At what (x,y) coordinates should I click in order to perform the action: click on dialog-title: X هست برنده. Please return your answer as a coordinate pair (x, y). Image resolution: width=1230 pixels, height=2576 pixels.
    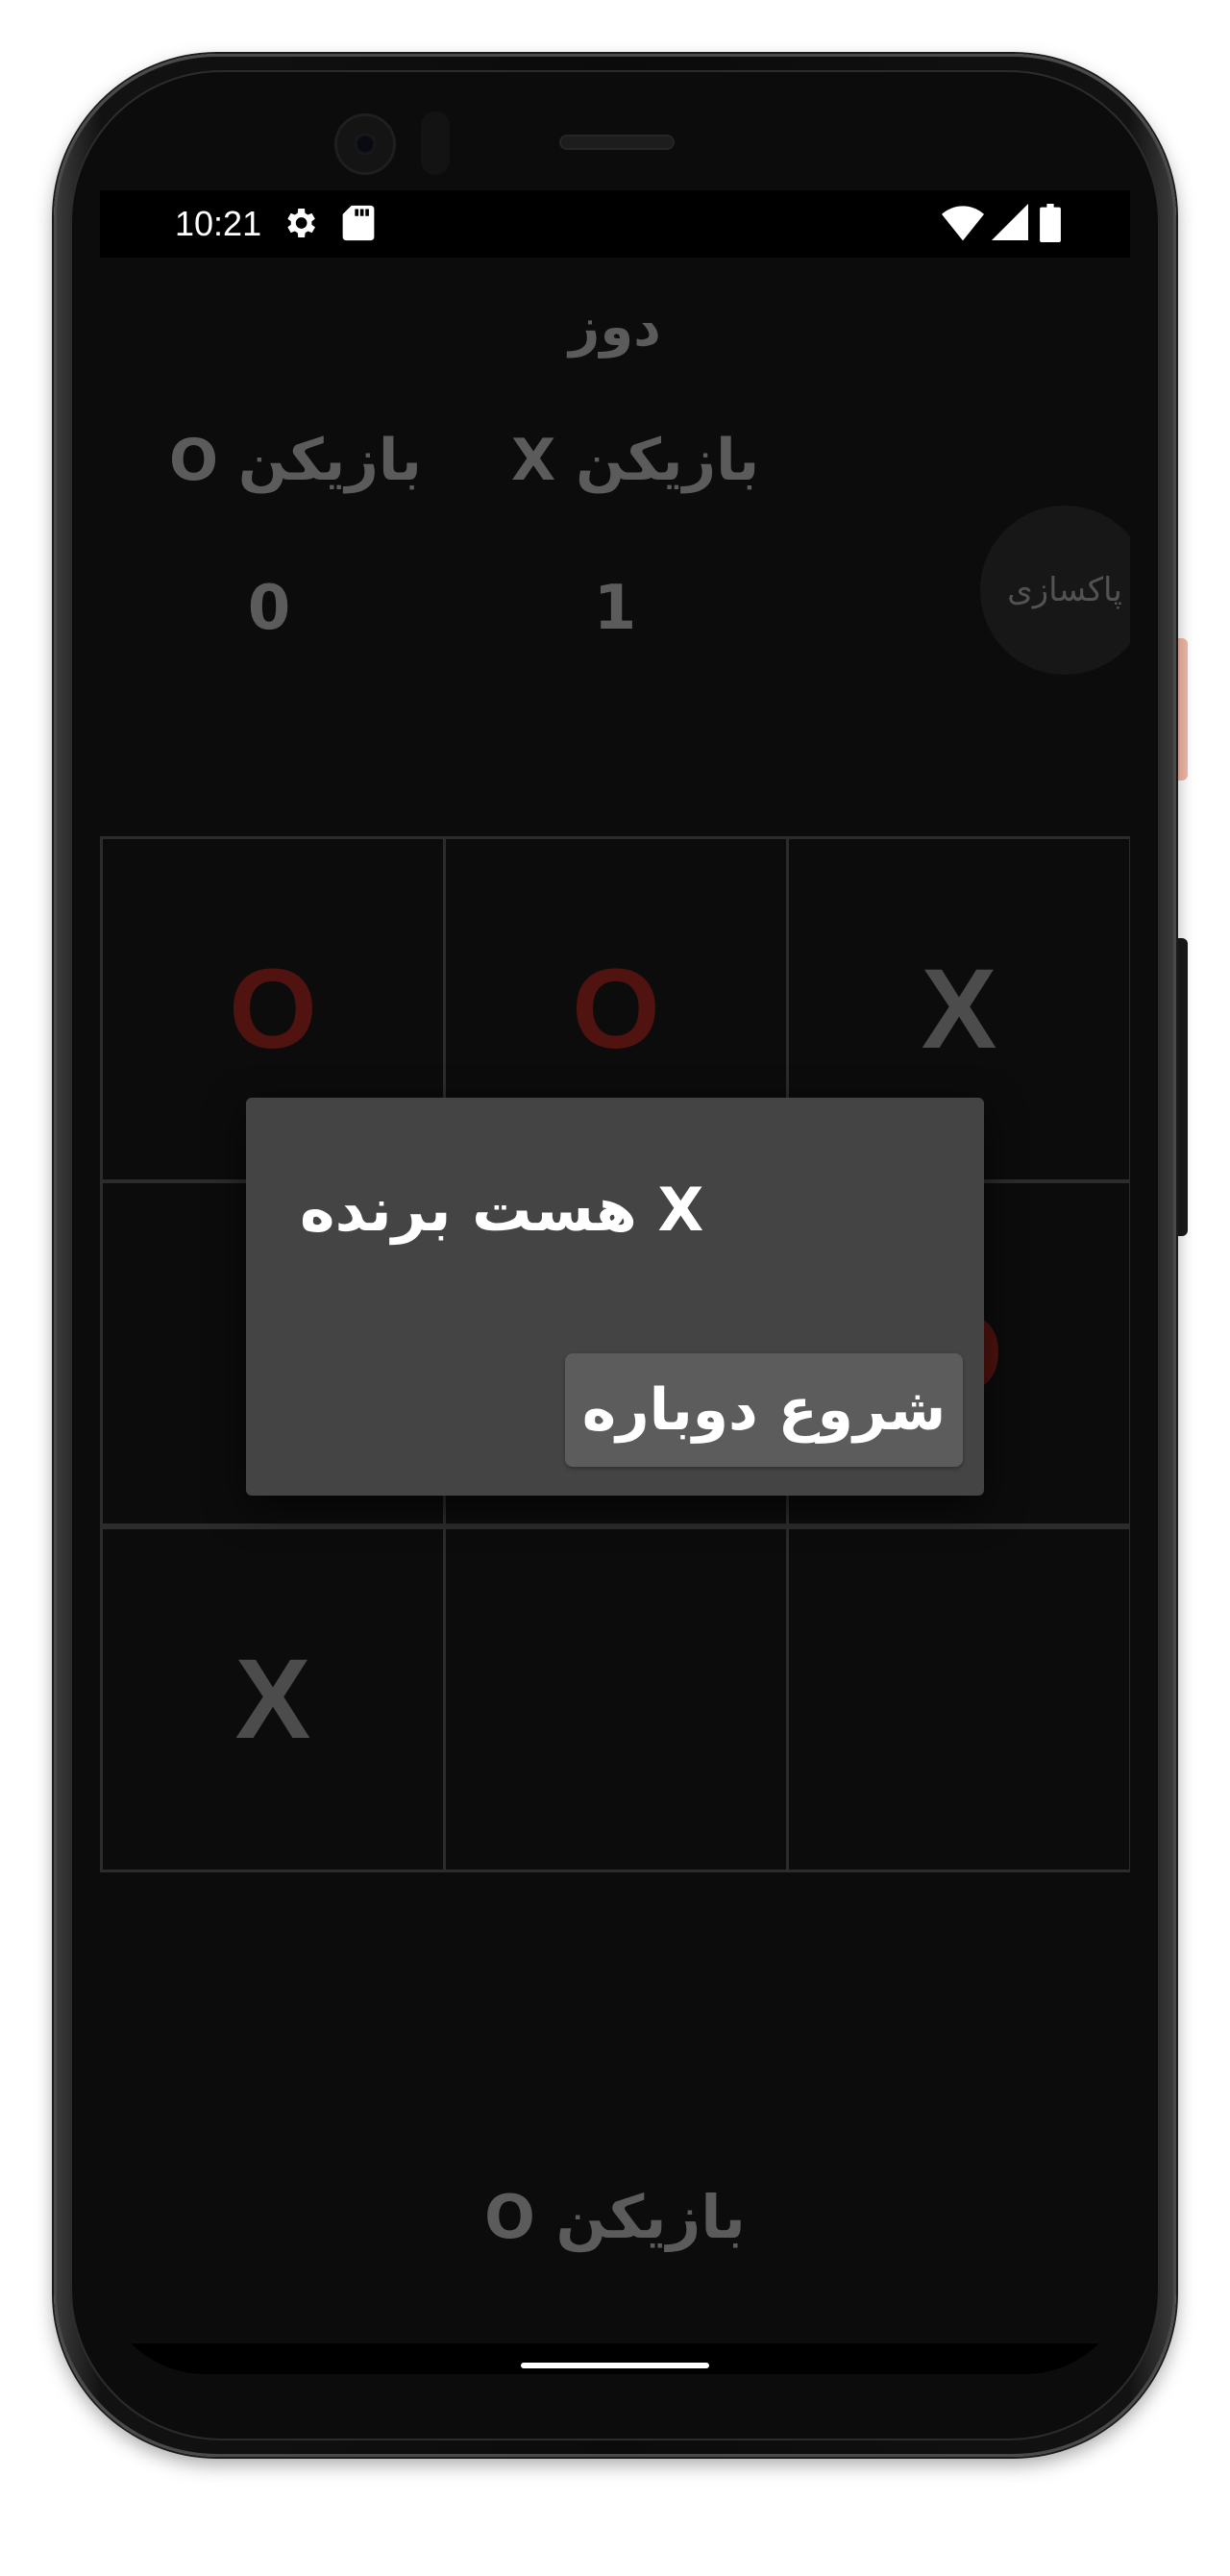
    Looking at the image, I should click on (502, 1210).